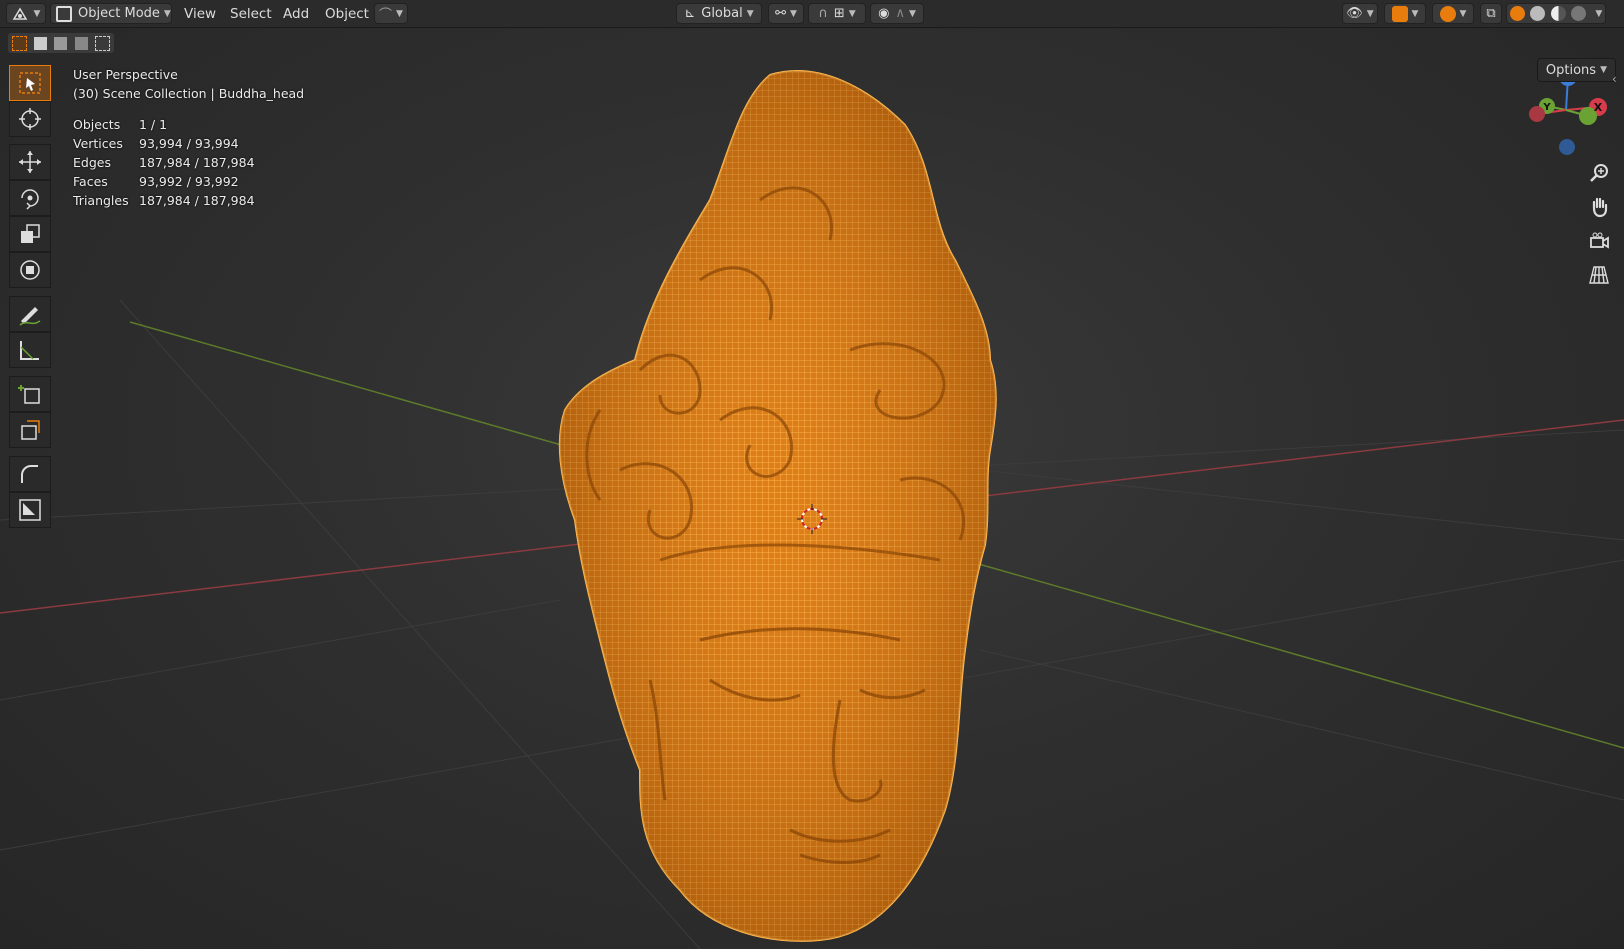 Image resolution: width=1624 pixels, height=949 pixels. I want to click on gpencil-dropdown: ⌒ ▼, so click(391, 13).